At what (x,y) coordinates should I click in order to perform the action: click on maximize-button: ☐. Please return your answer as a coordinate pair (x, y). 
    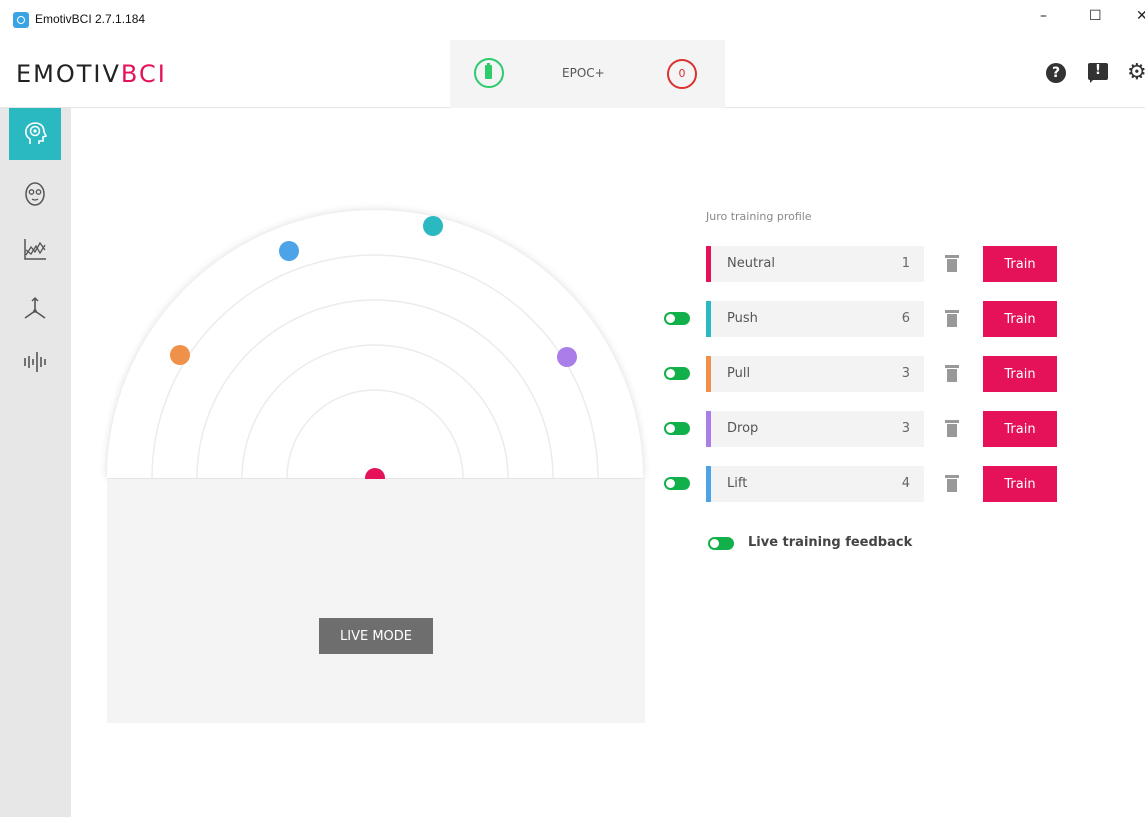
    Looking at the image, I should click on (1095, 16).